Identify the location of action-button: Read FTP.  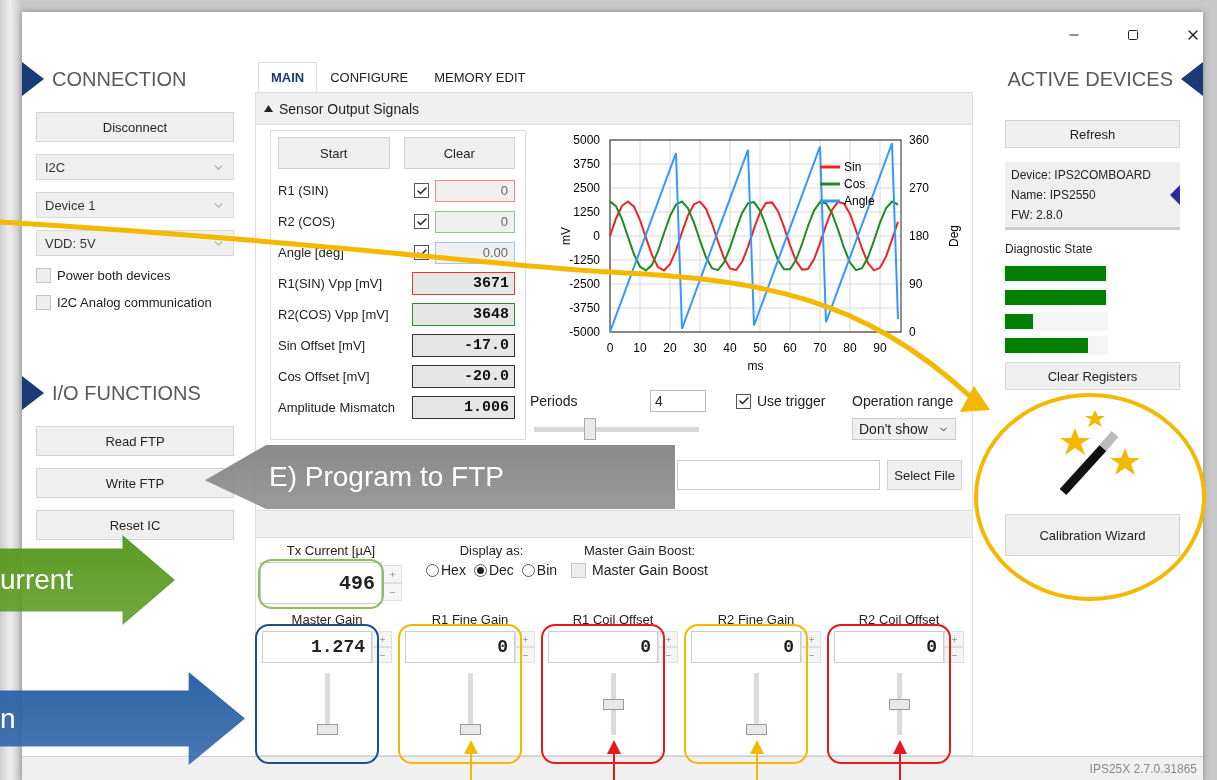
(135, 441).